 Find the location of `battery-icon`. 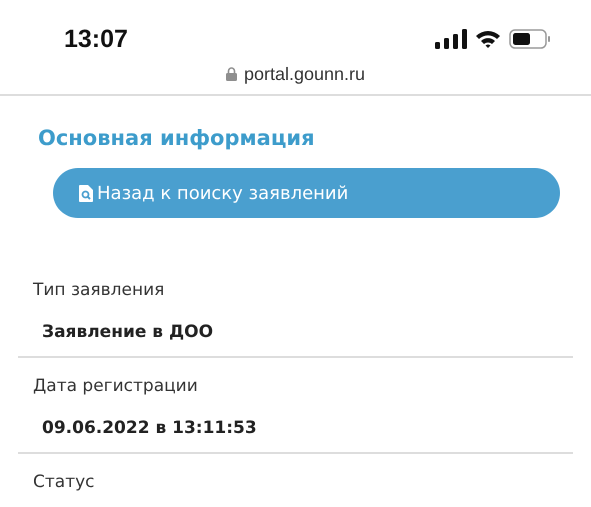

battery-icon is located at coordinates (530, 39).